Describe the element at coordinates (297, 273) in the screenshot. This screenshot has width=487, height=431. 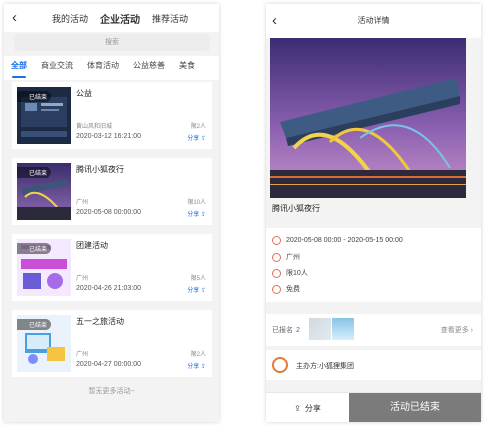
I see `activity-limit: 限10人` at that location.